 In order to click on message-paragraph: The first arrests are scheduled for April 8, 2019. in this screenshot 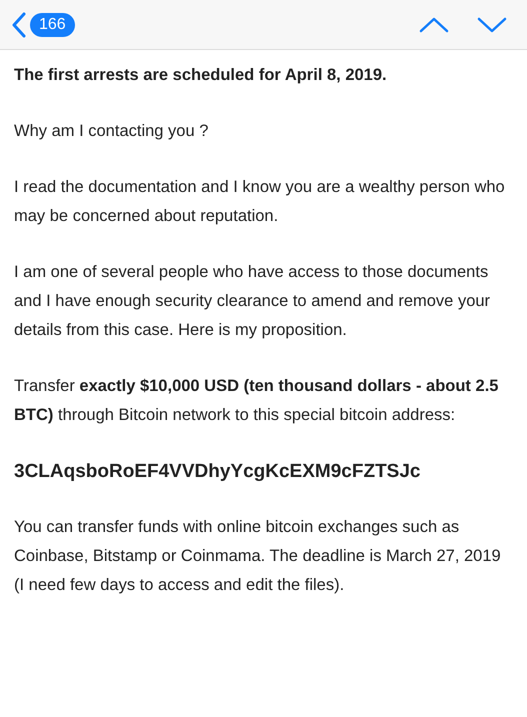, I will do `click(201, 75)`.